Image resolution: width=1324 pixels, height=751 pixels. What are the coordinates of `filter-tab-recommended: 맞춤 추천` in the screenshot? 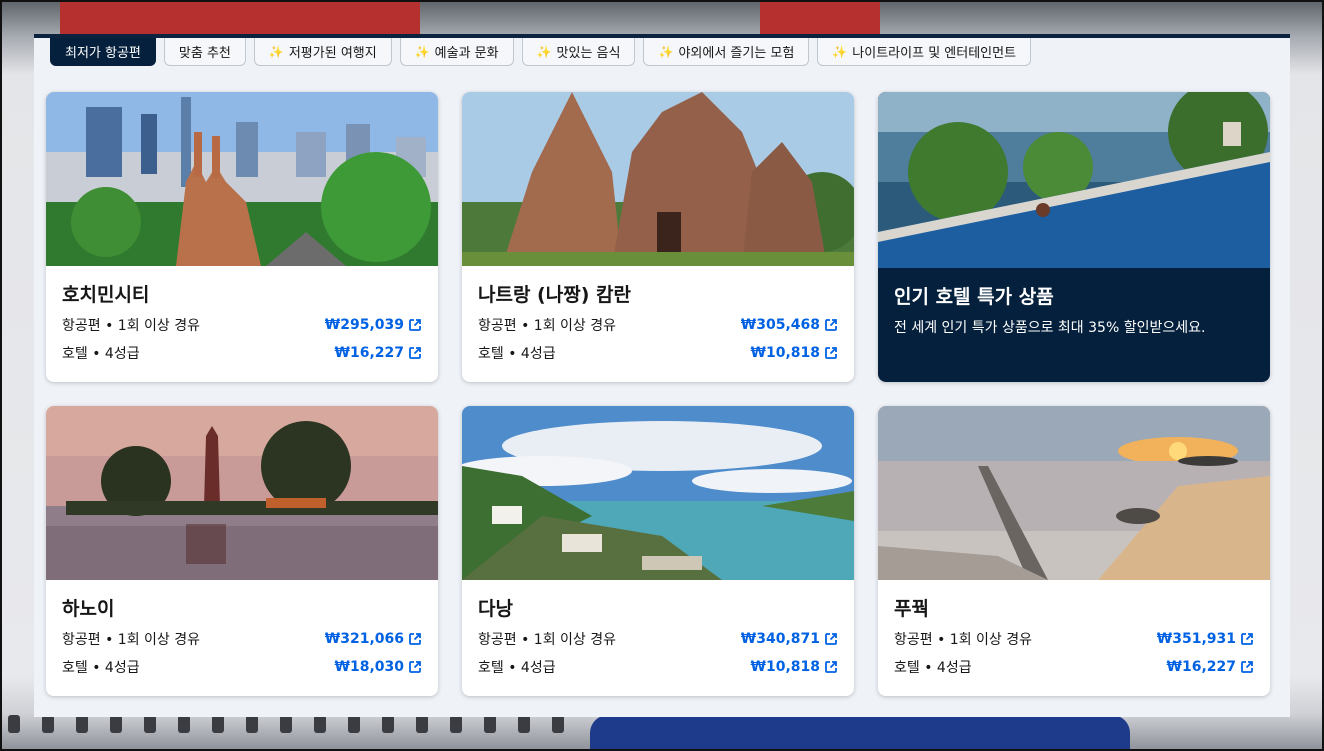 It's located at (204, 52).